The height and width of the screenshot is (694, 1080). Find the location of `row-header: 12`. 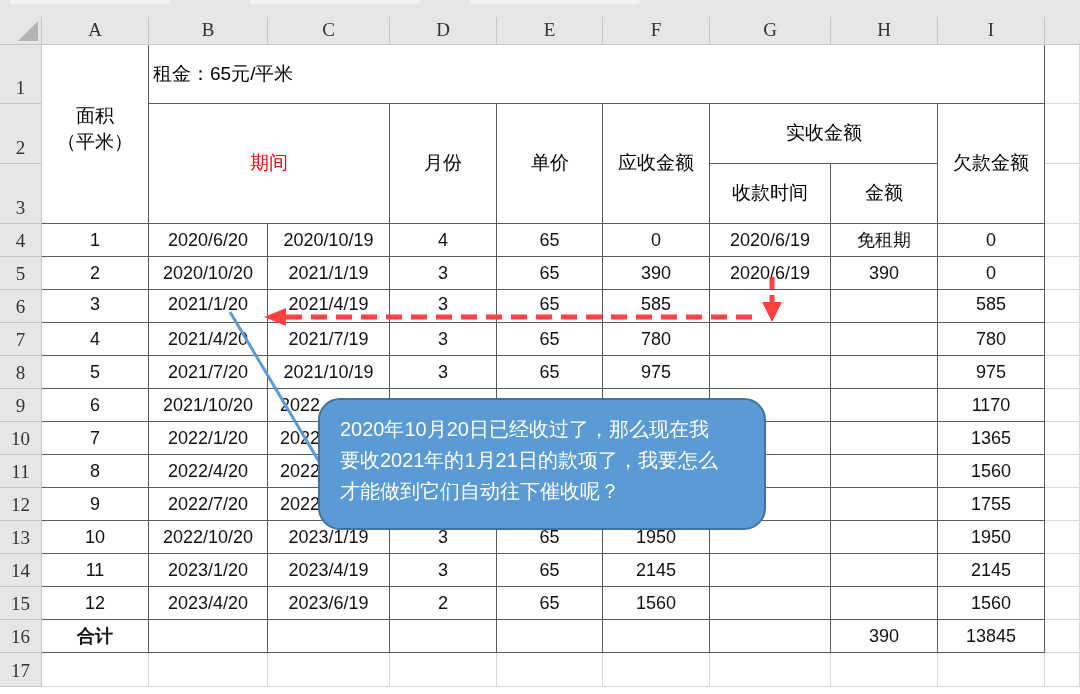

row-header: 12 is located at coordinates (21, 504).